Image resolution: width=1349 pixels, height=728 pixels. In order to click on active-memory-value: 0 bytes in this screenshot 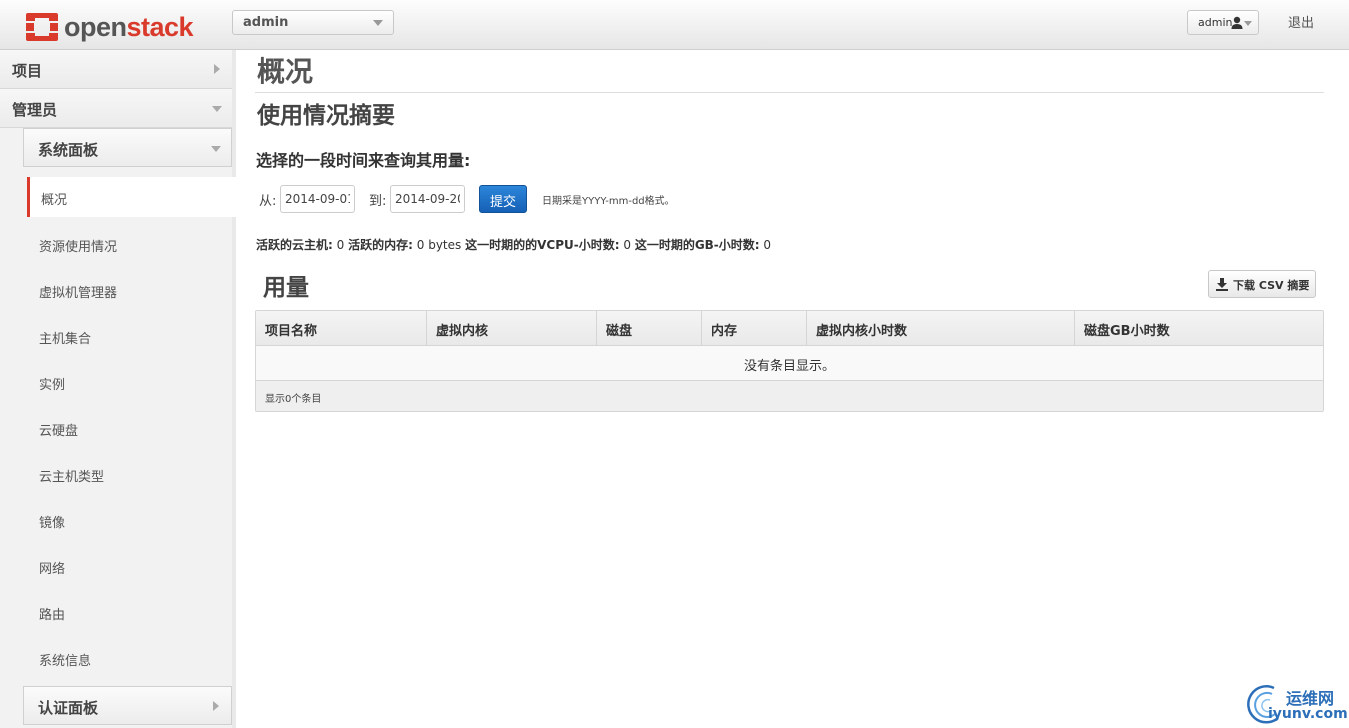, I will do `click(439, 245)`.